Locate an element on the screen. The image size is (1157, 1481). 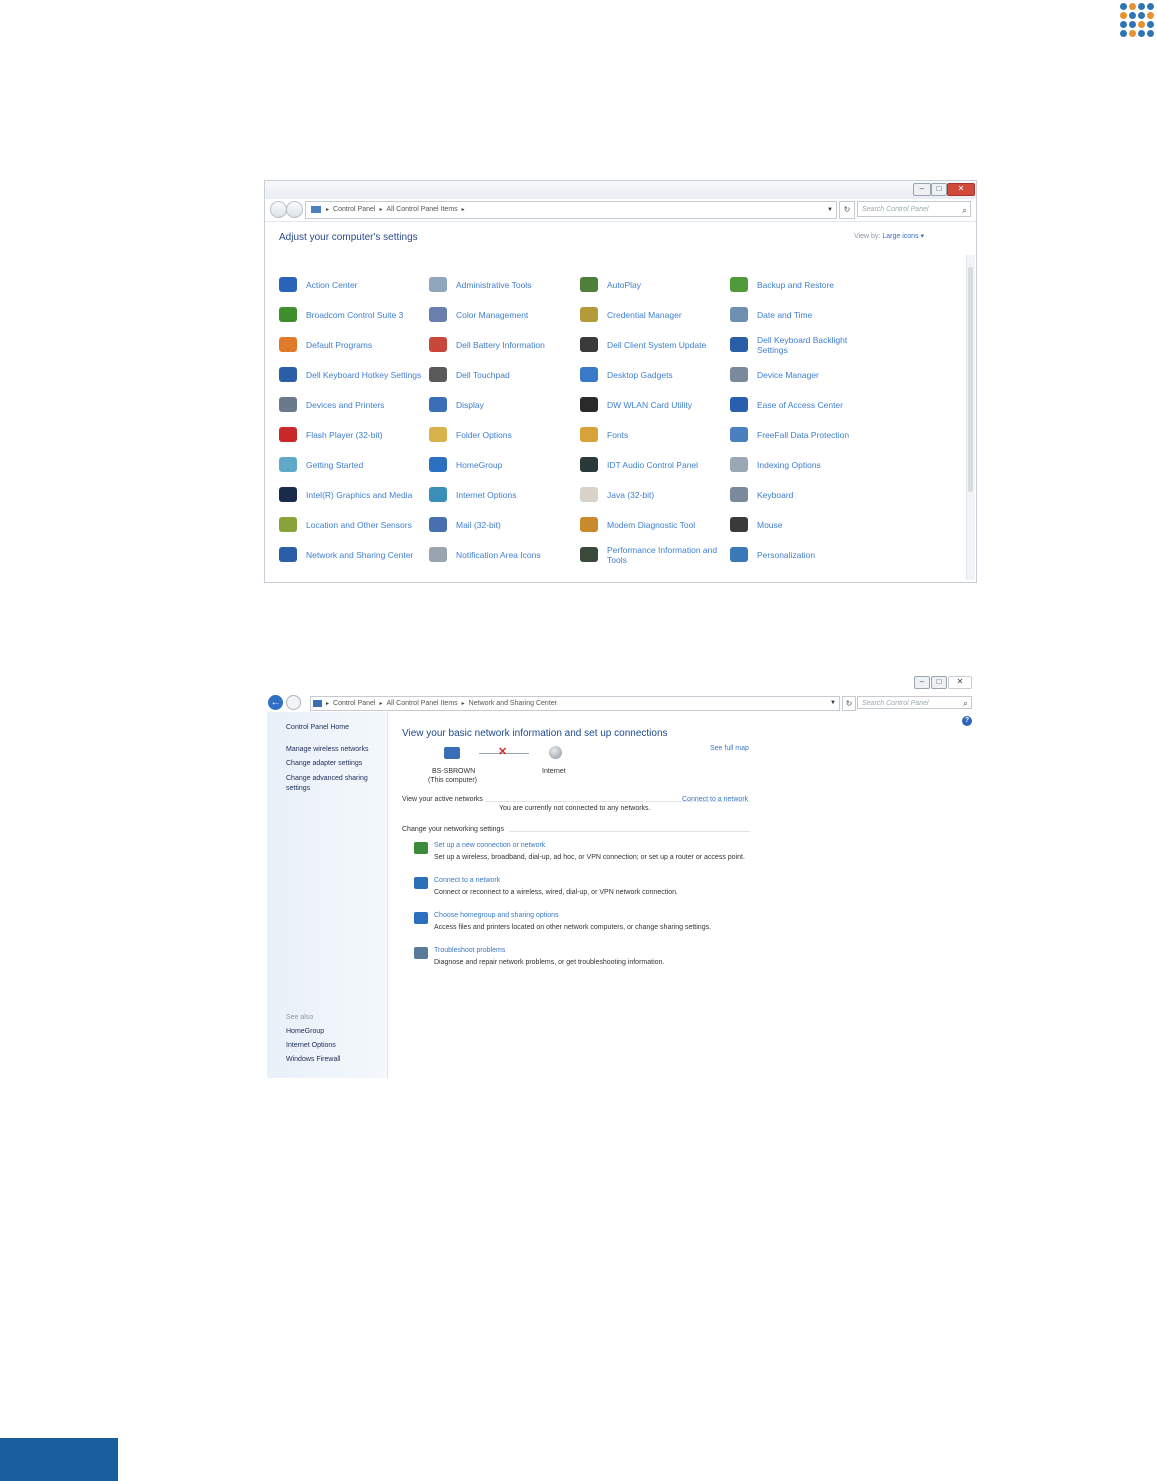
control-panel-item: Intel(R) Graphics and Media is located at coordinates (354, 495).